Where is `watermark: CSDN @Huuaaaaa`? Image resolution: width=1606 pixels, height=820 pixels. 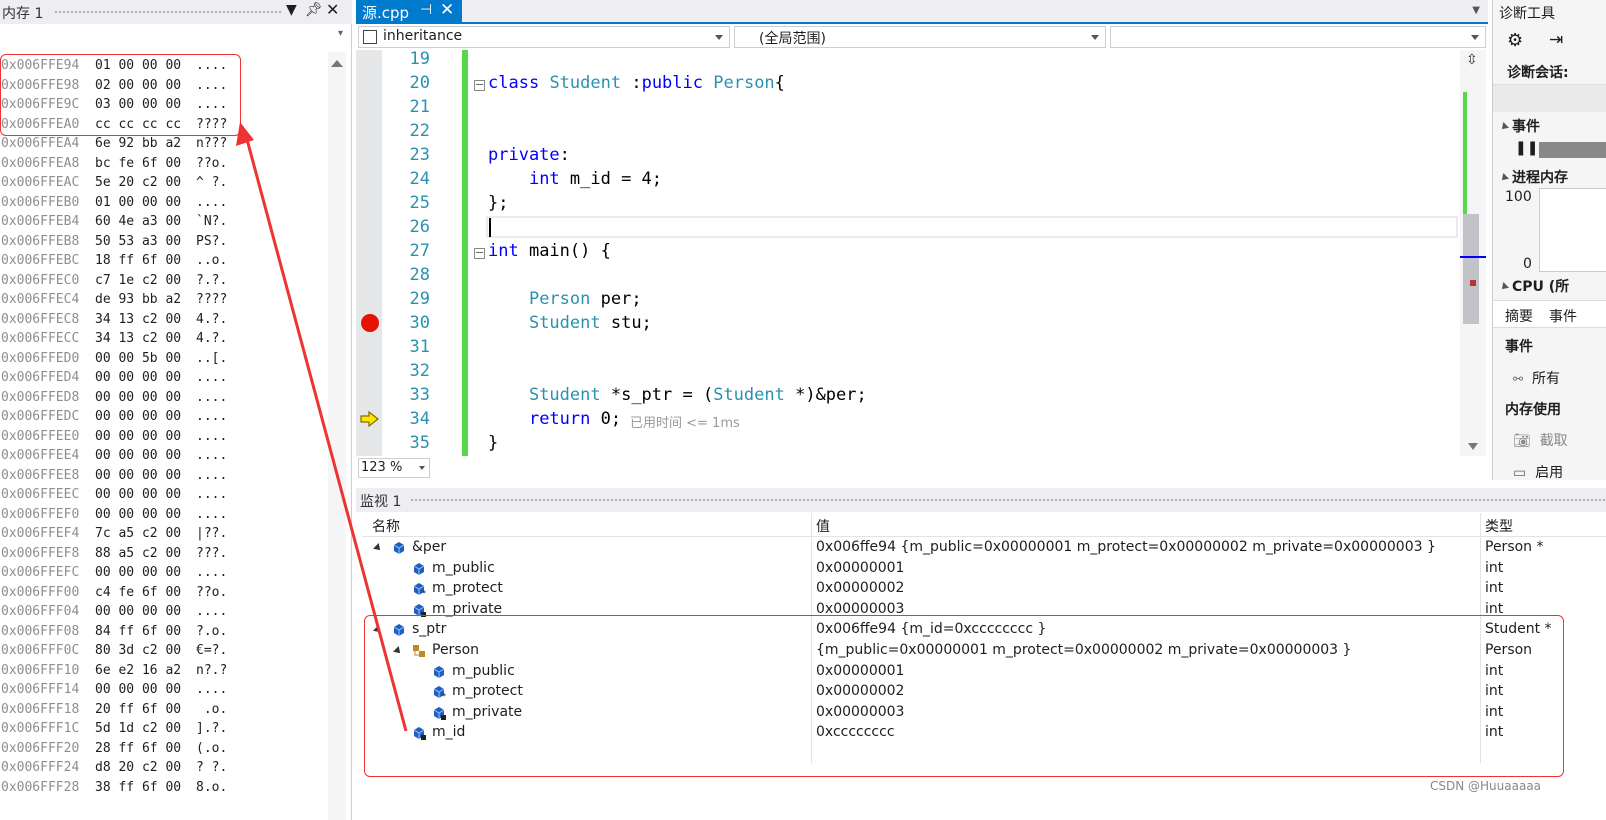 watermark: CSDN @Huuaaaaa is located at coordinates (1486, 786).